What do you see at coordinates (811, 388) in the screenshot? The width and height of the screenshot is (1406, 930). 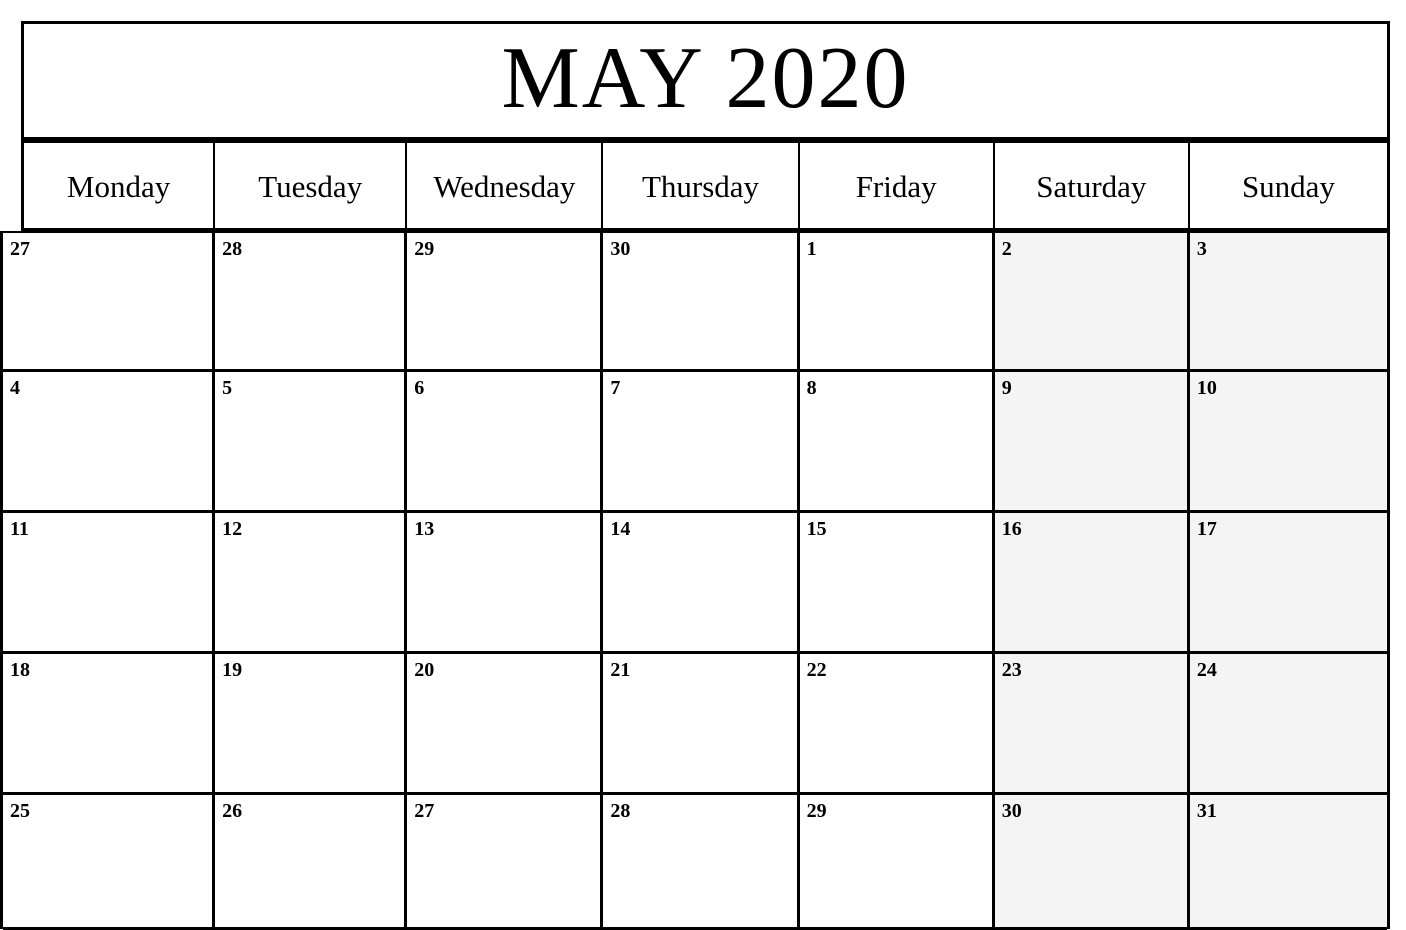 I see `day-number: 8` at bounding box center [811, 388].